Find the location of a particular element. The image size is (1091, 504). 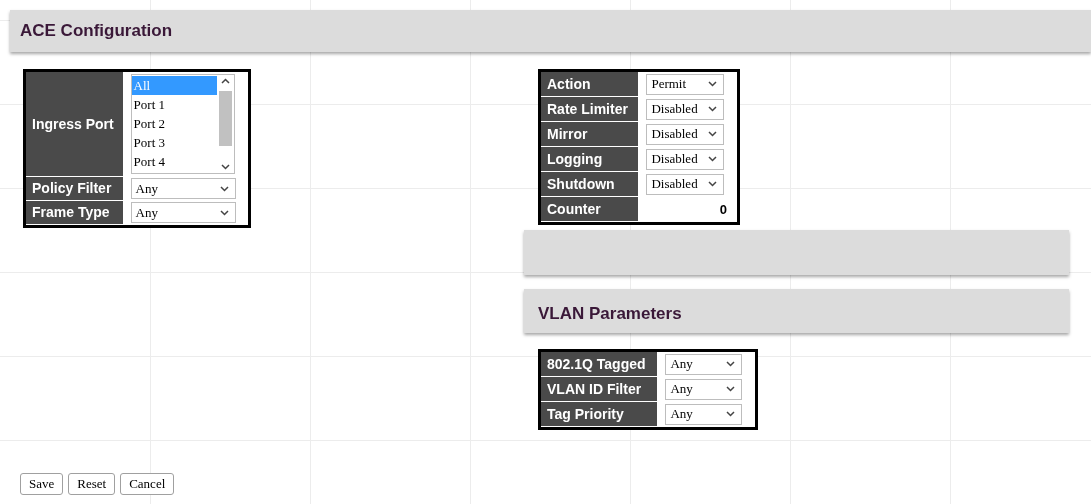

field-label: Action is located at coordinates (569, 83).